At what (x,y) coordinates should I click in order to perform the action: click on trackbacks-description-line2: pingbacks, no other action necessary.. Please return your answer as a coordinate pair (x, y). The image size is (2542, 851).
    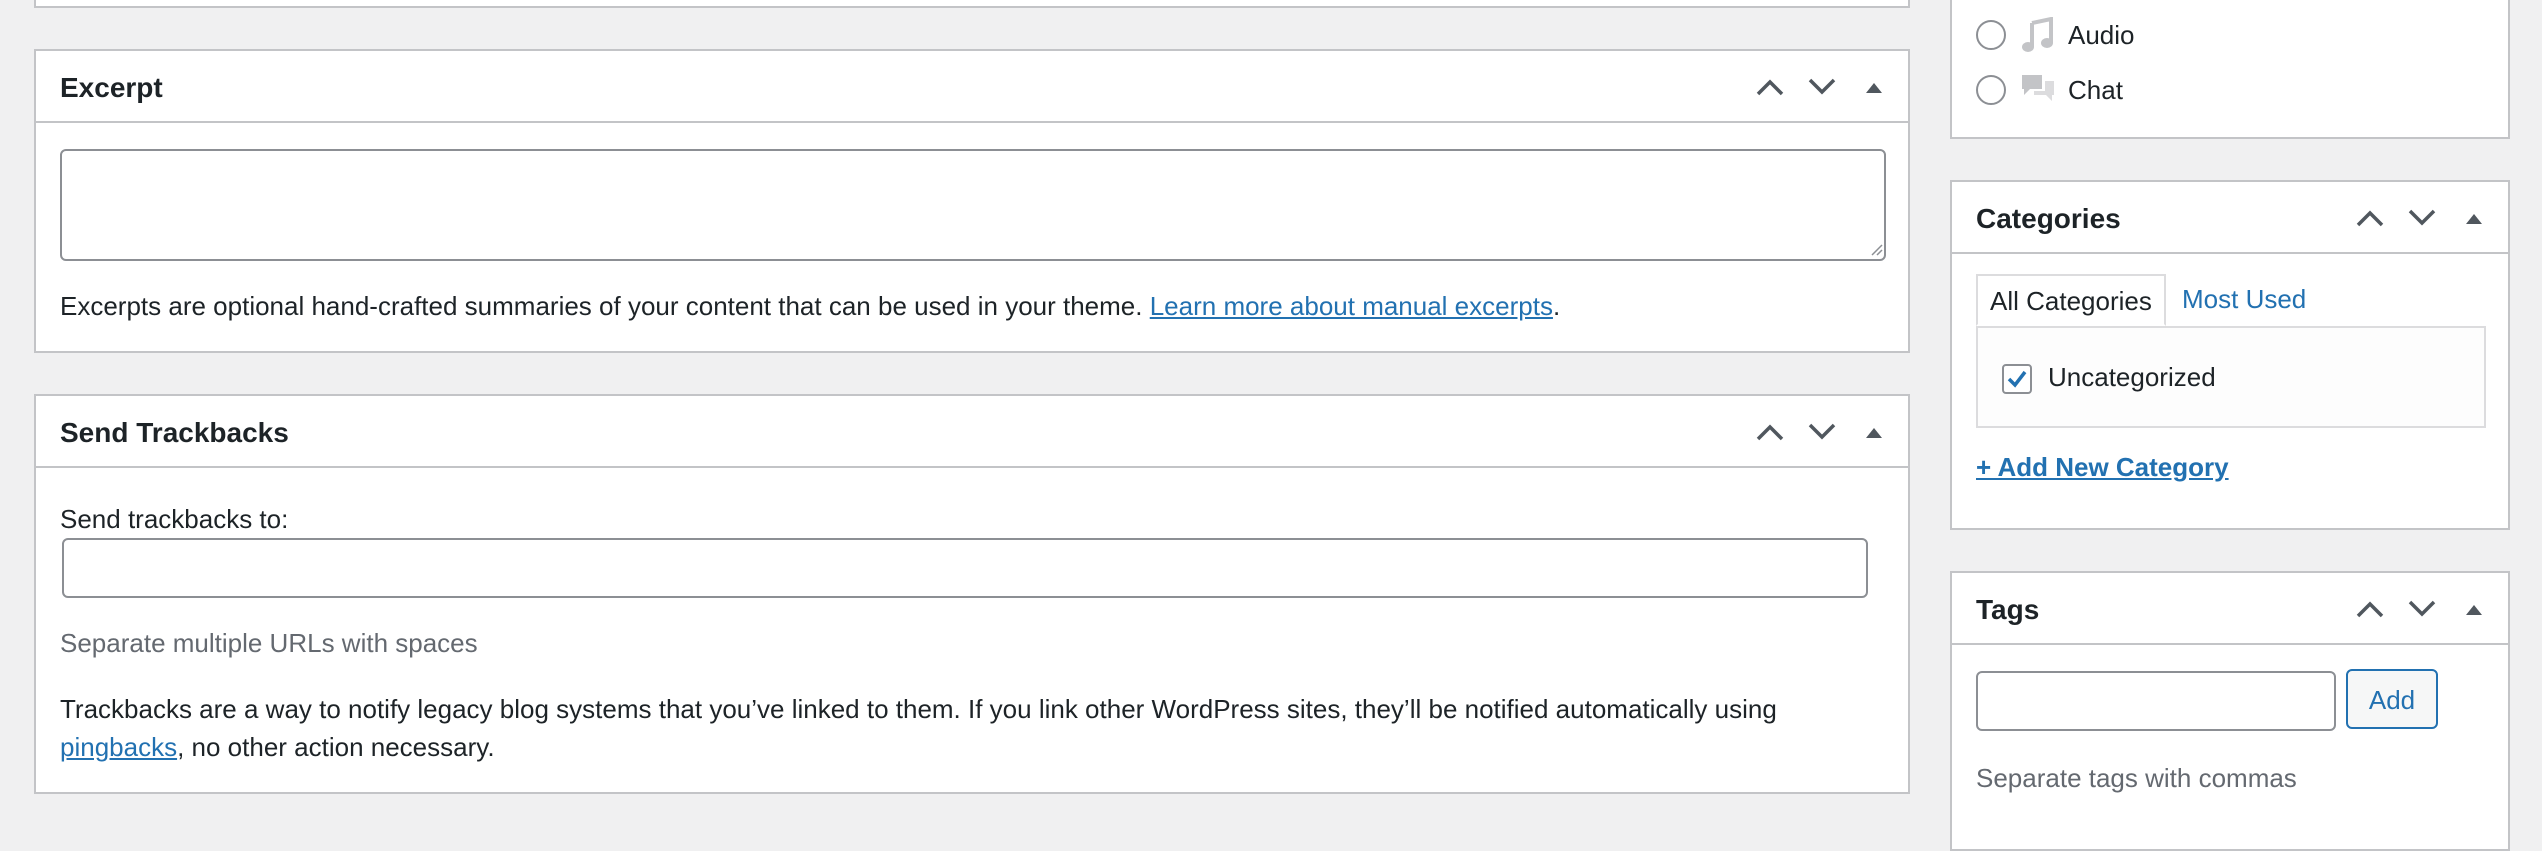
    Looking at the image, I should click on (277, 747).